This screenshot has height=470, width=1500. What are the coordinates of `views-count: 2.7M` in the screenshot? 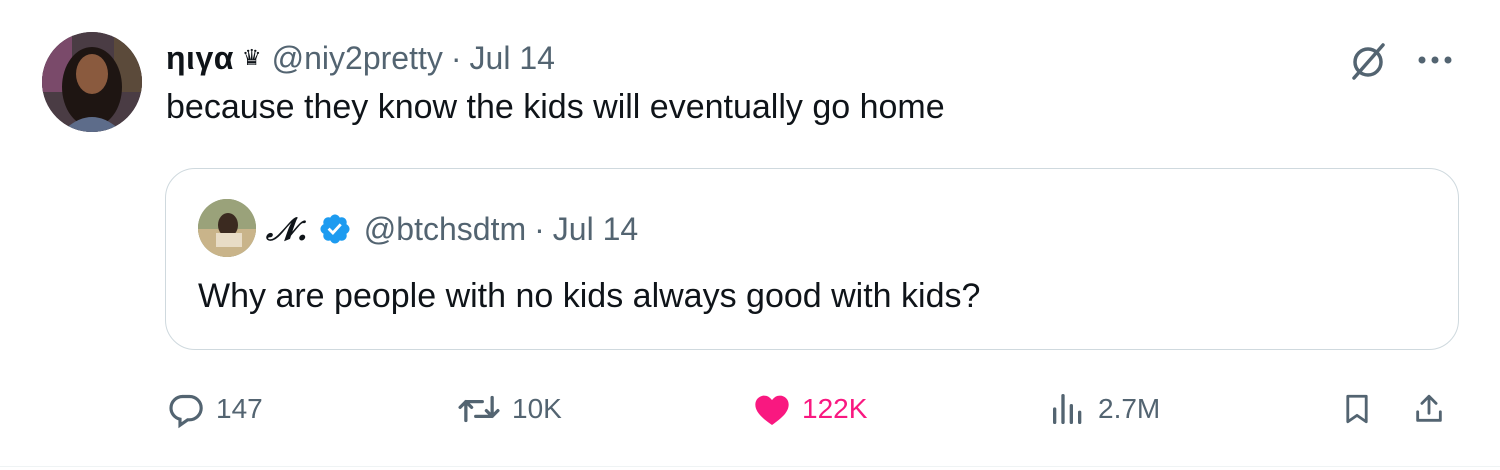 It's located at (1129, 408).